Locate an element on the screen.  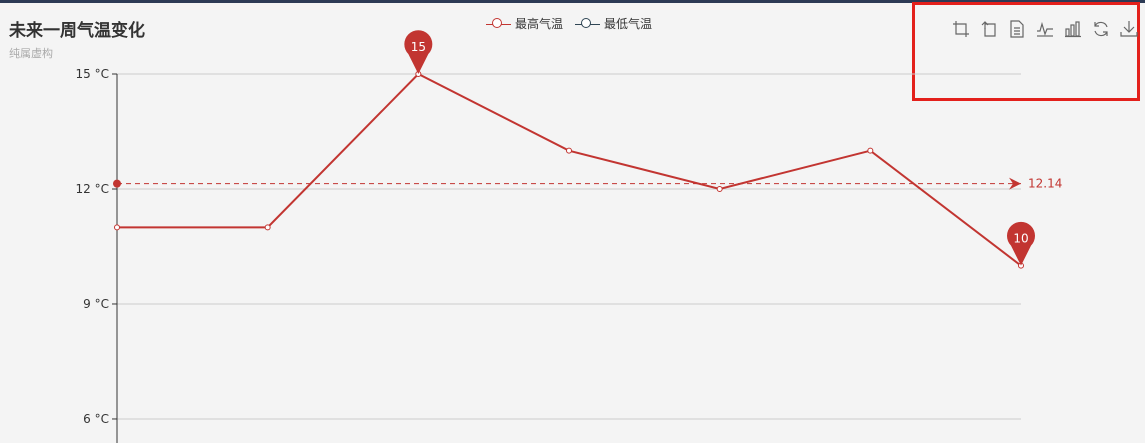
mark-line-start-dot is located at coordinates (117, 183).